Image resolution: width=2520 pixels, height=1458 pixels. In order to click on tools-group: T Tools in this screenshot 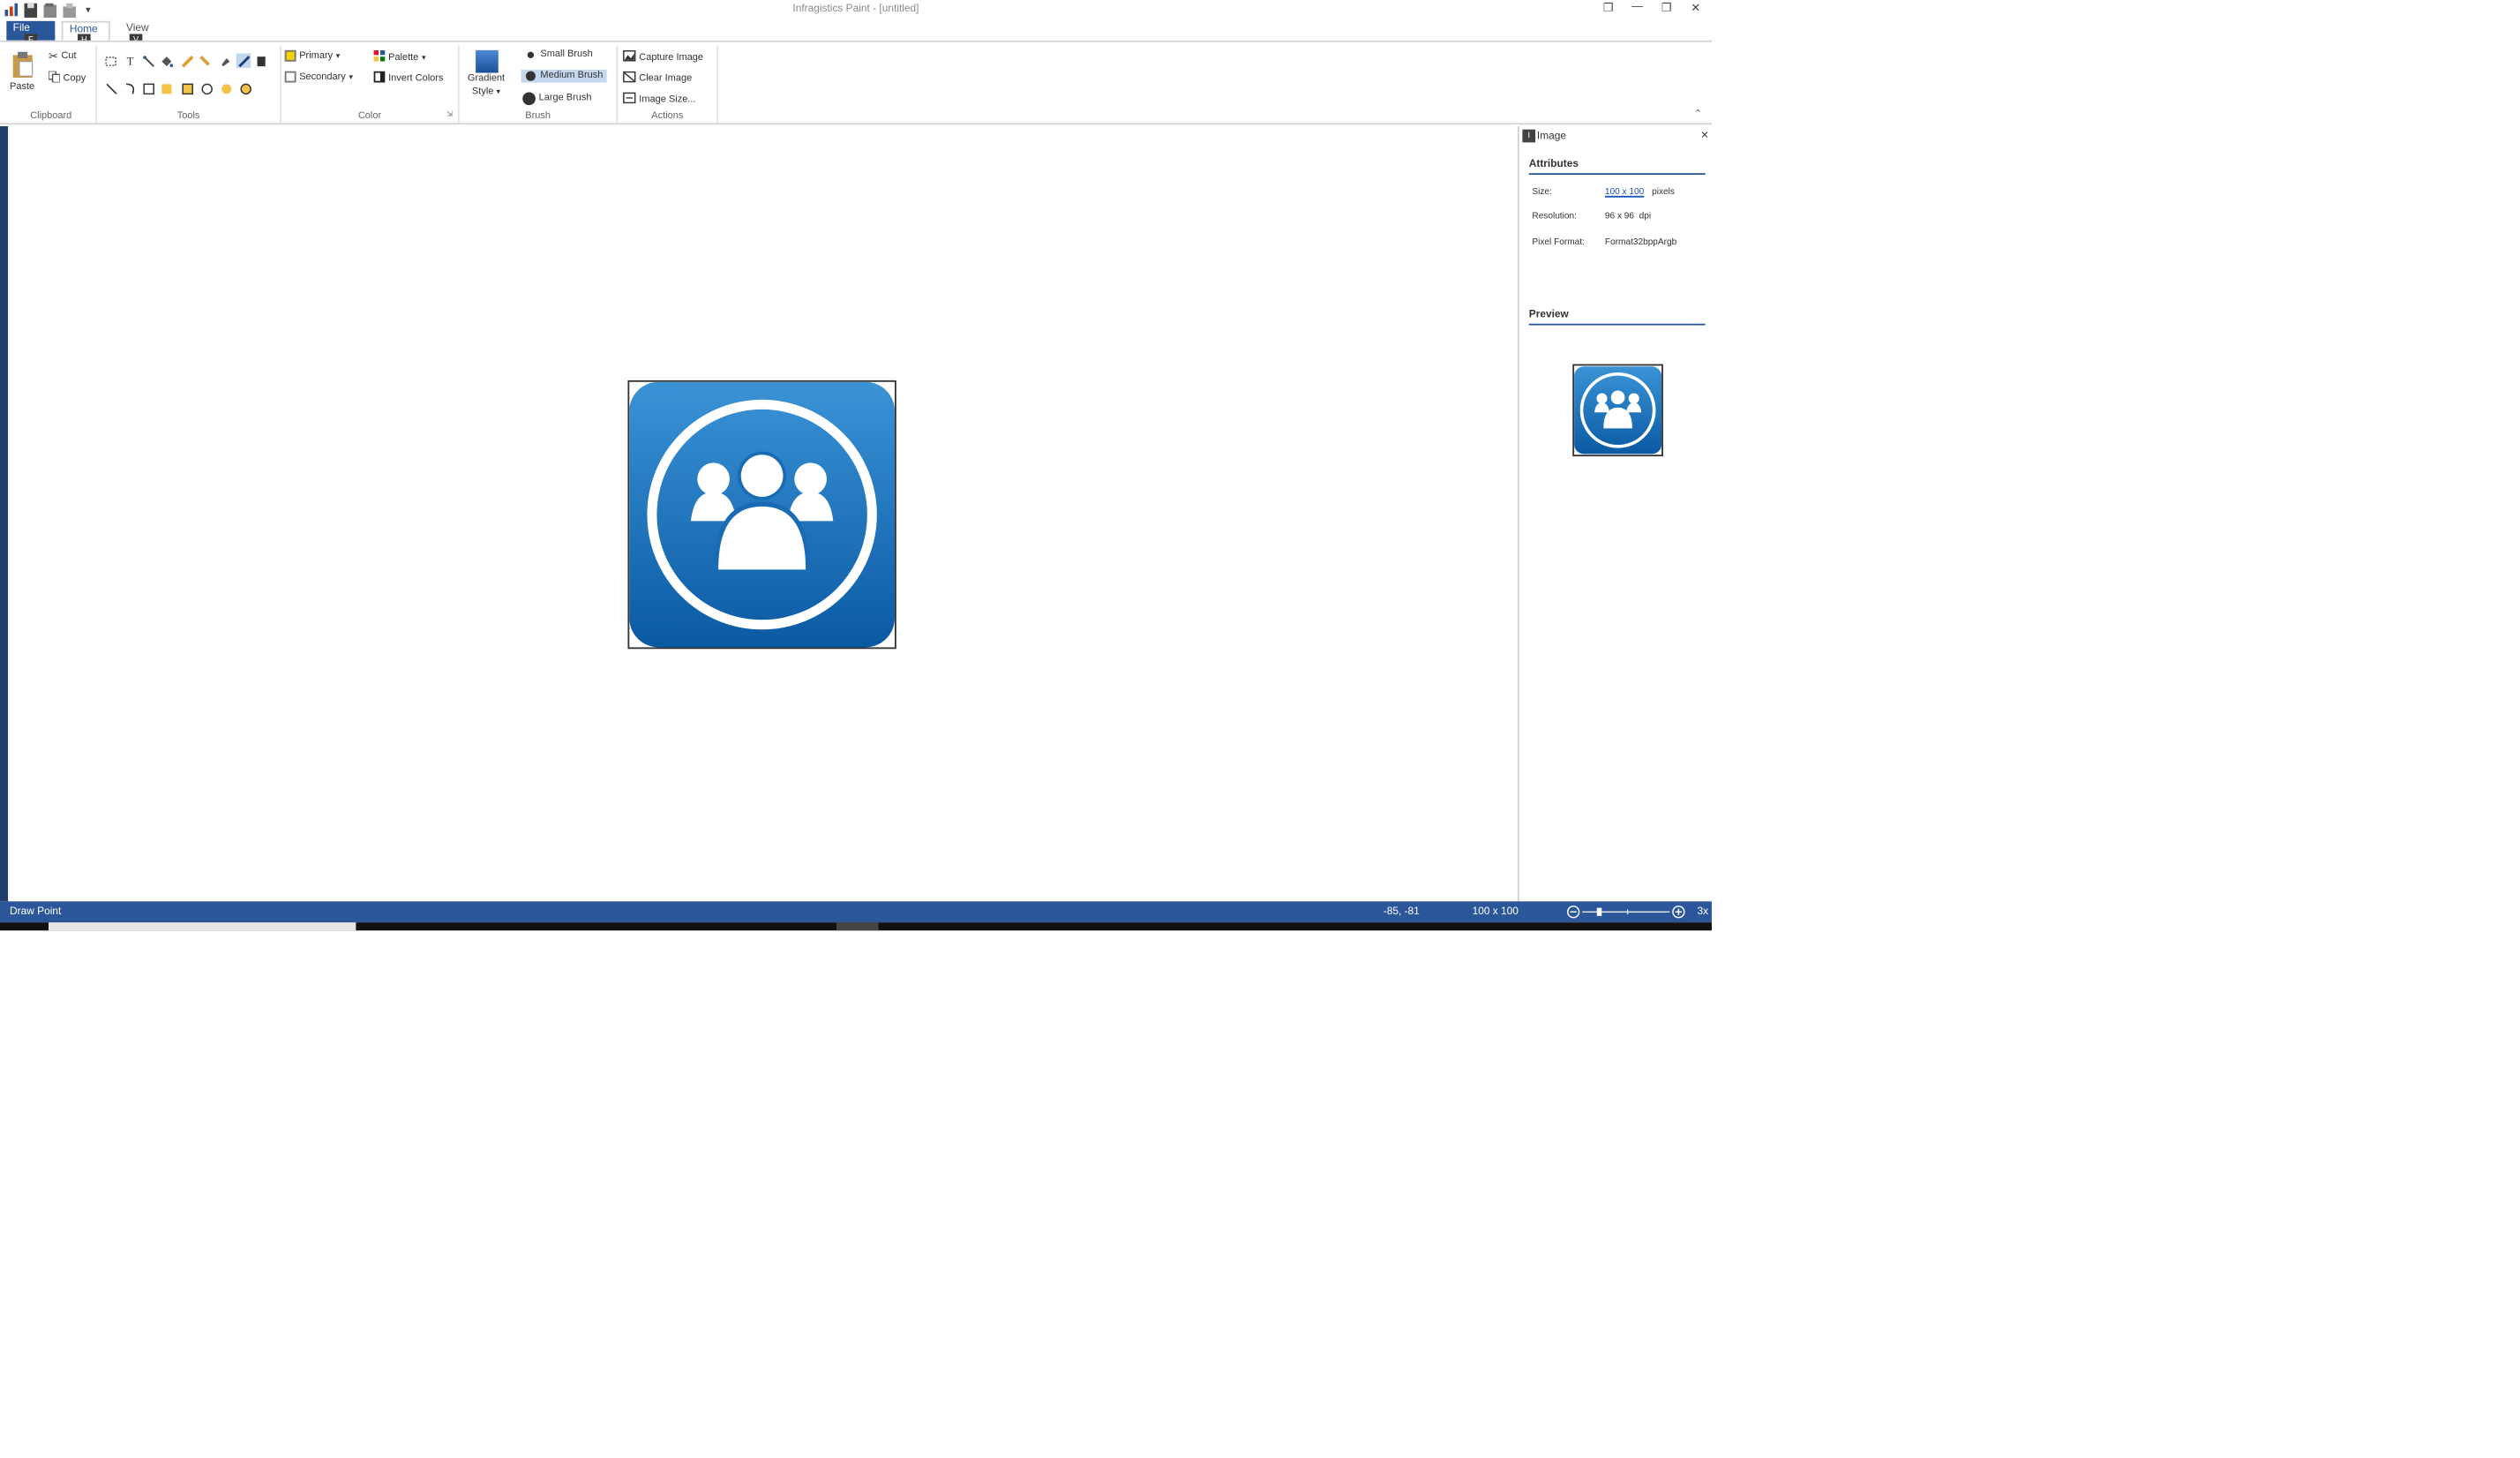, I will do `click(189, 84)`.